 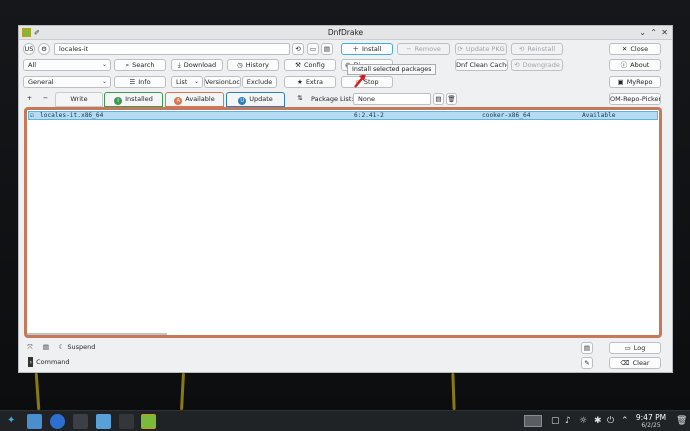 I want to click on history-button: ◷ History, so click(x=253, y=65).